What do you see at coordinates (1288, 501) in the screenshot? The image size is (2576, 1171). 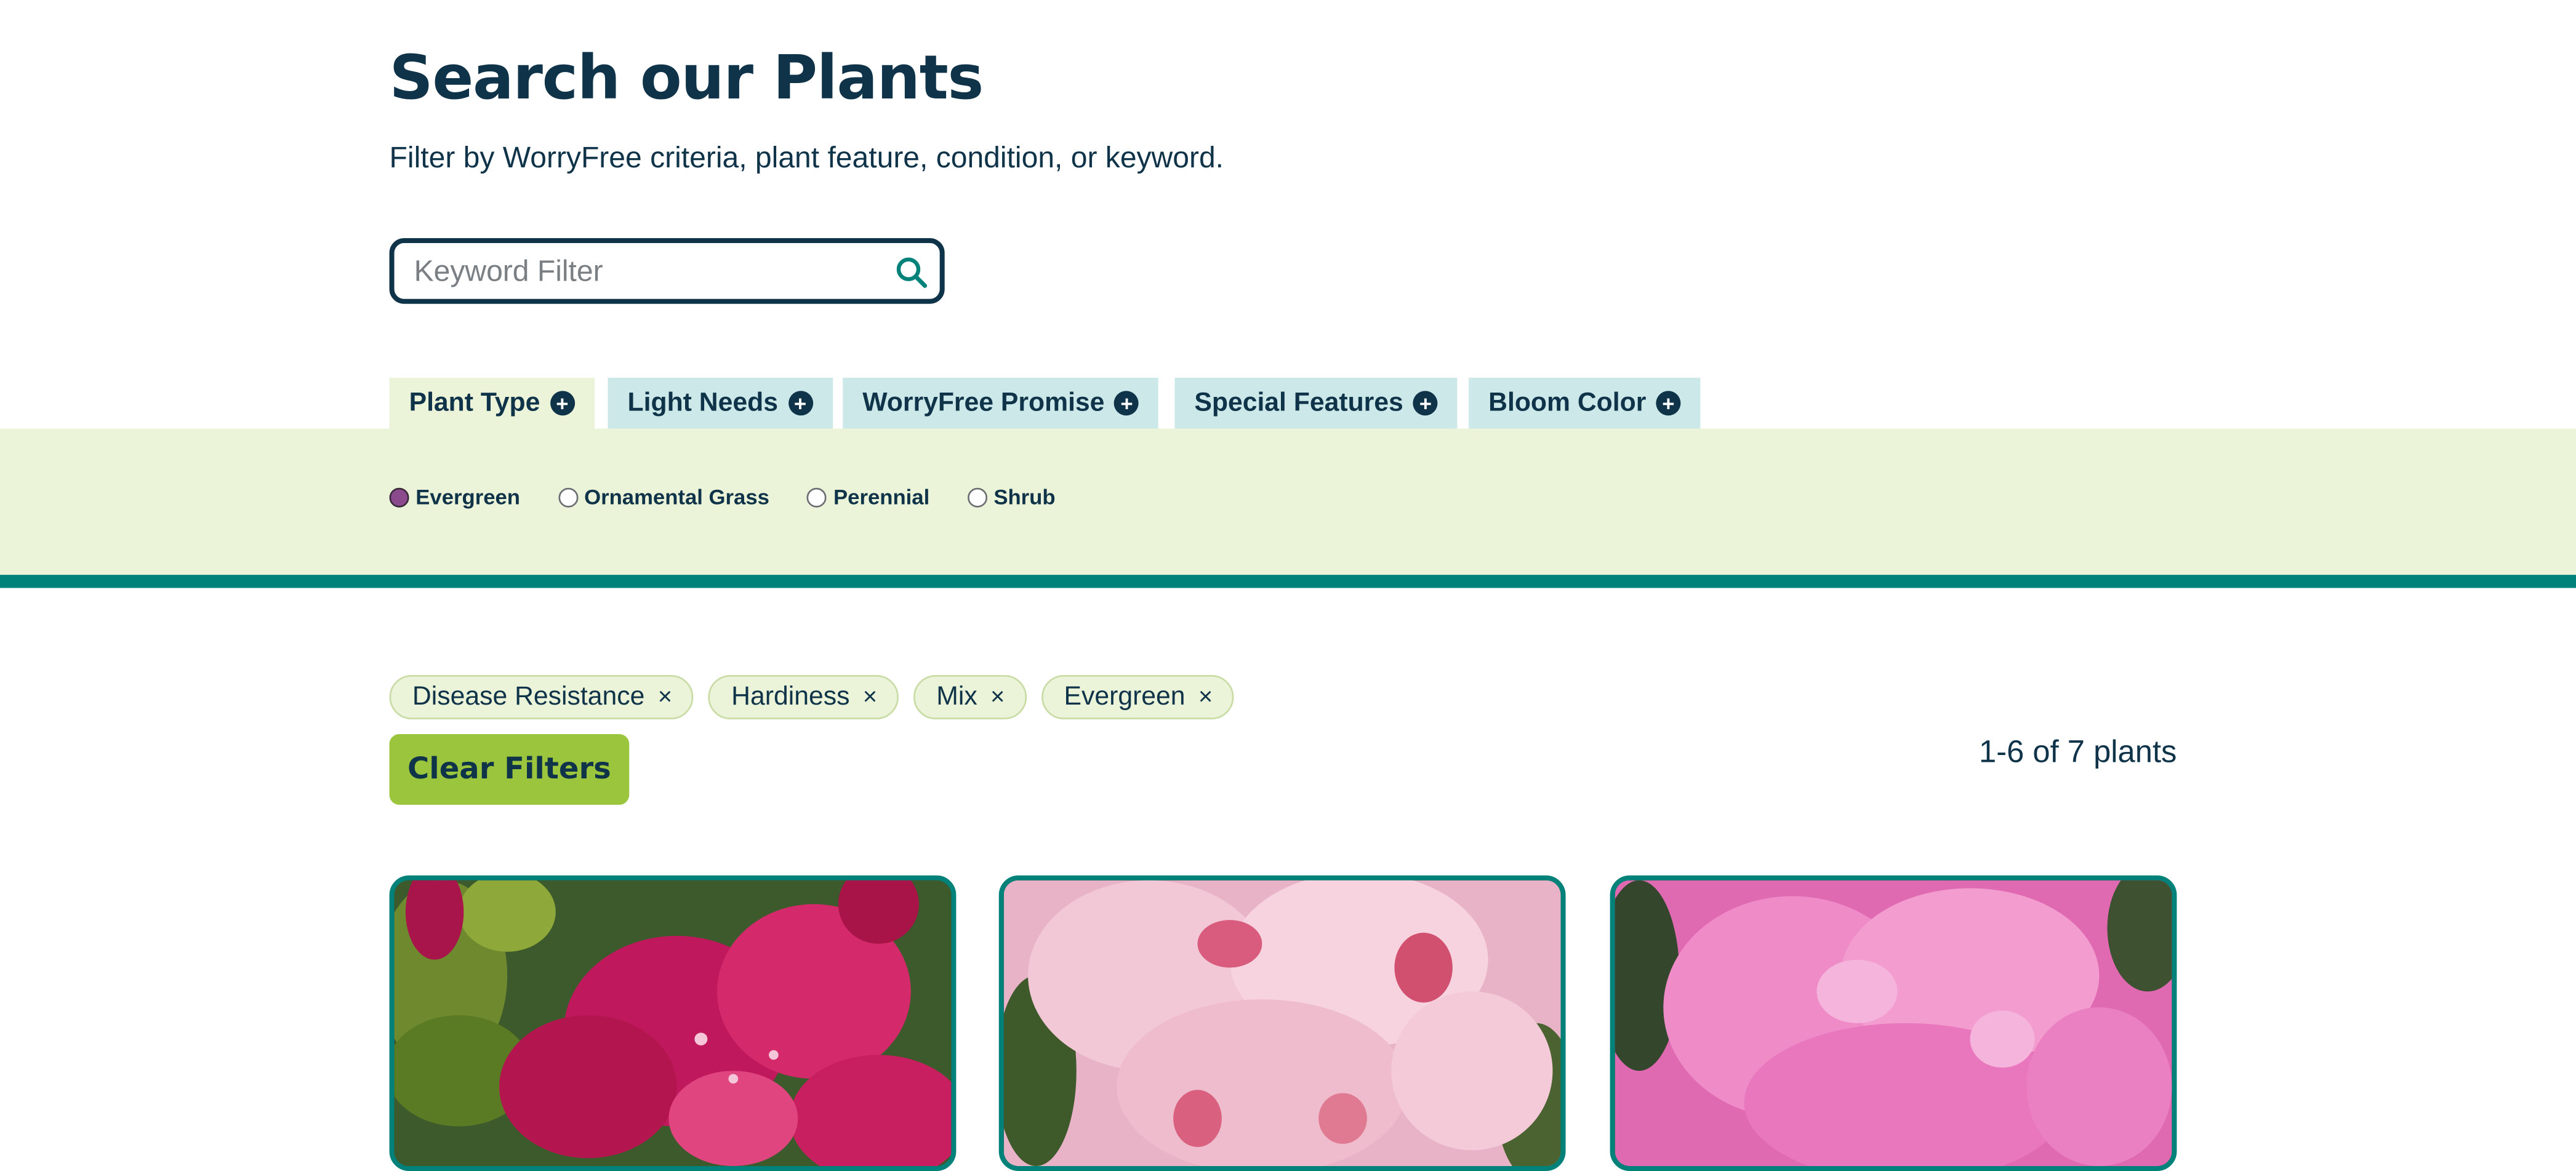 I see `plant-type-filter-panel` at bounding box center [1288, 501].